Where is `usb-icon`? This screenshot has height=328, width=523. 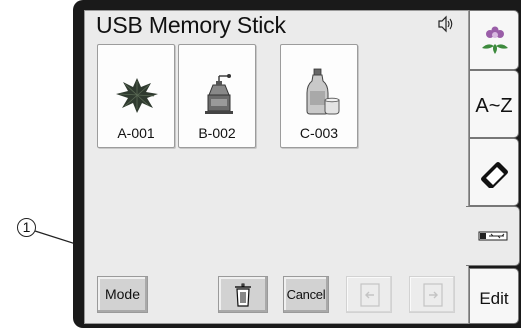
usb-icon is located at coordinates (493, 236).